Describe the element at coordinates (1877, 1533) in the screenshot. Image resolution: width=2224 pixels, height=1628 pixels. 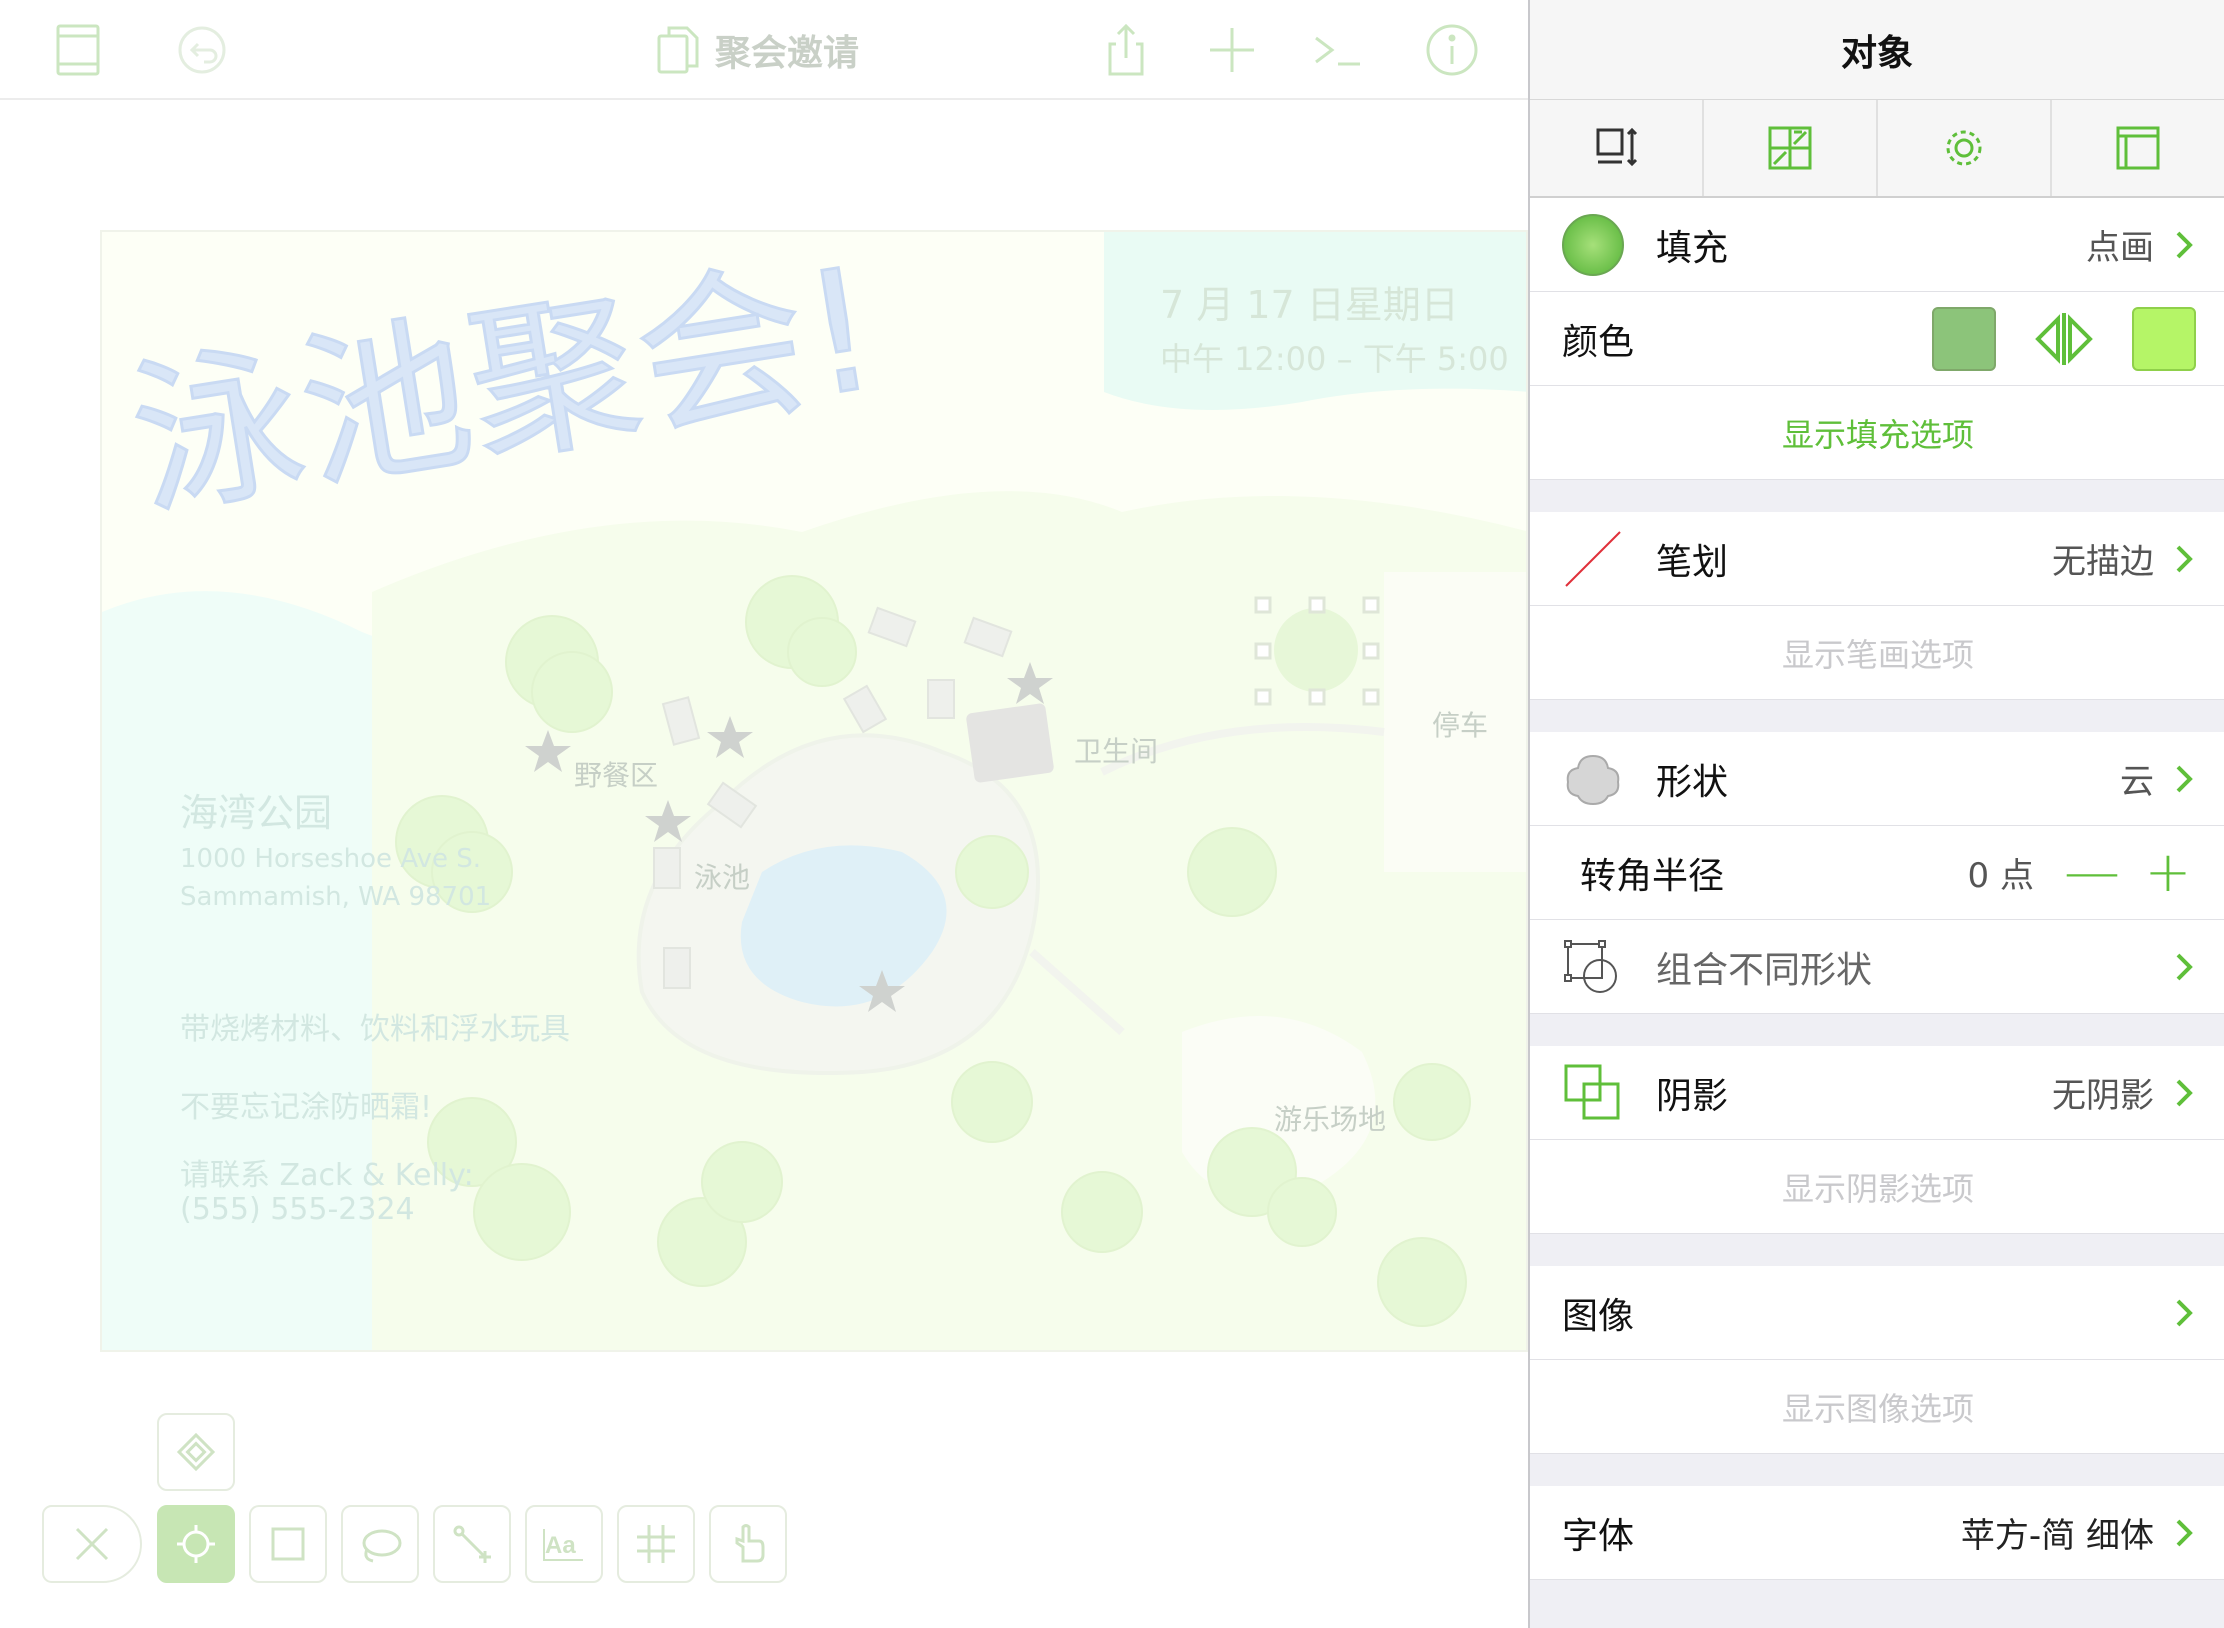
I see `font-row: 字体 苹方-简 细体` at that location.